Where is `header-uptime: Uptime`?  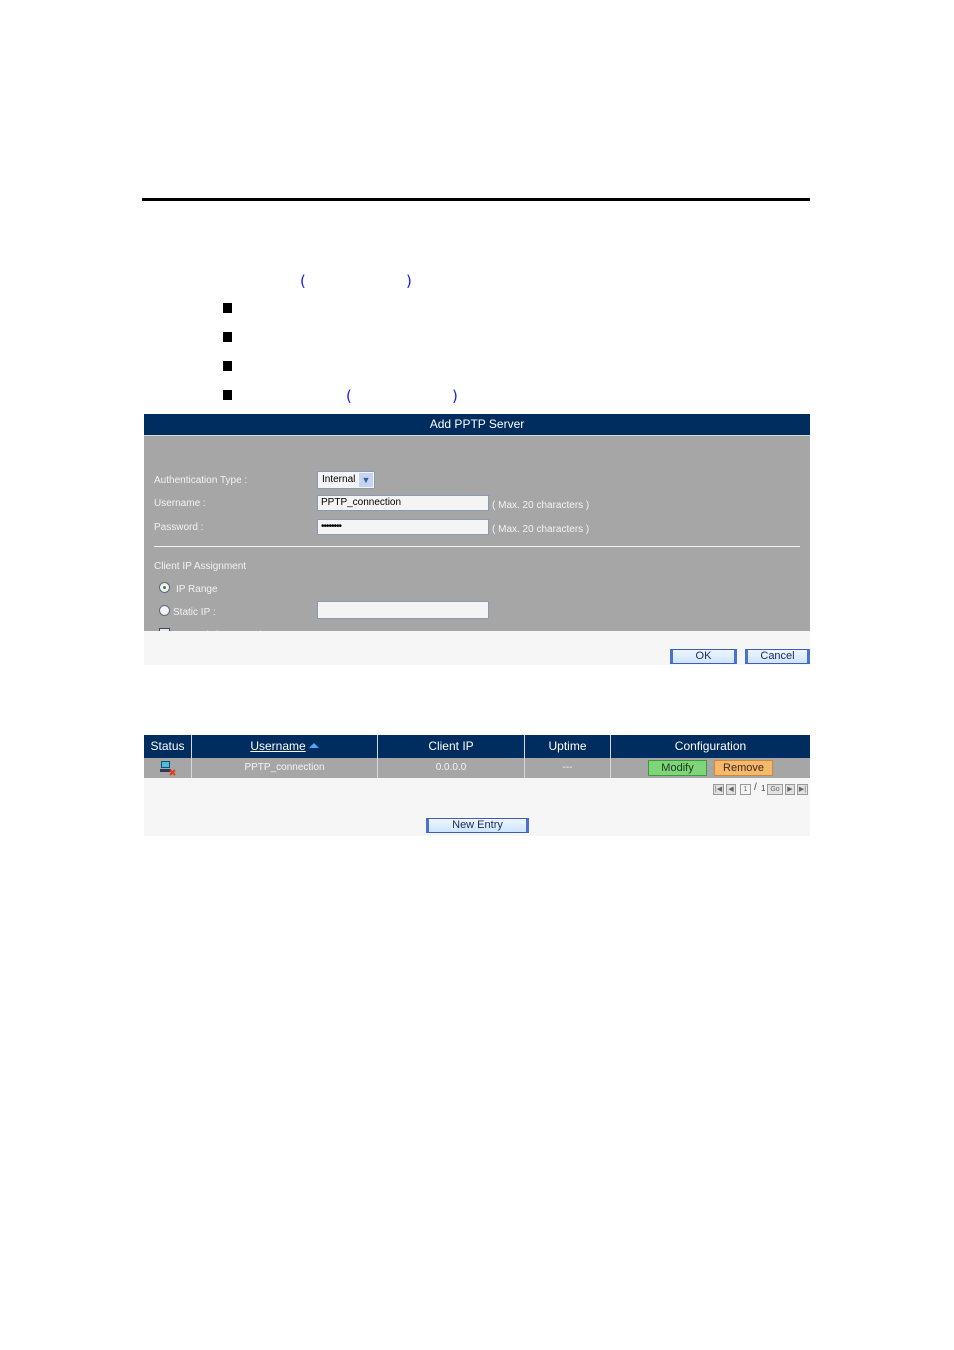 header-uptime: Uptime is located at coordinates (568, 746).